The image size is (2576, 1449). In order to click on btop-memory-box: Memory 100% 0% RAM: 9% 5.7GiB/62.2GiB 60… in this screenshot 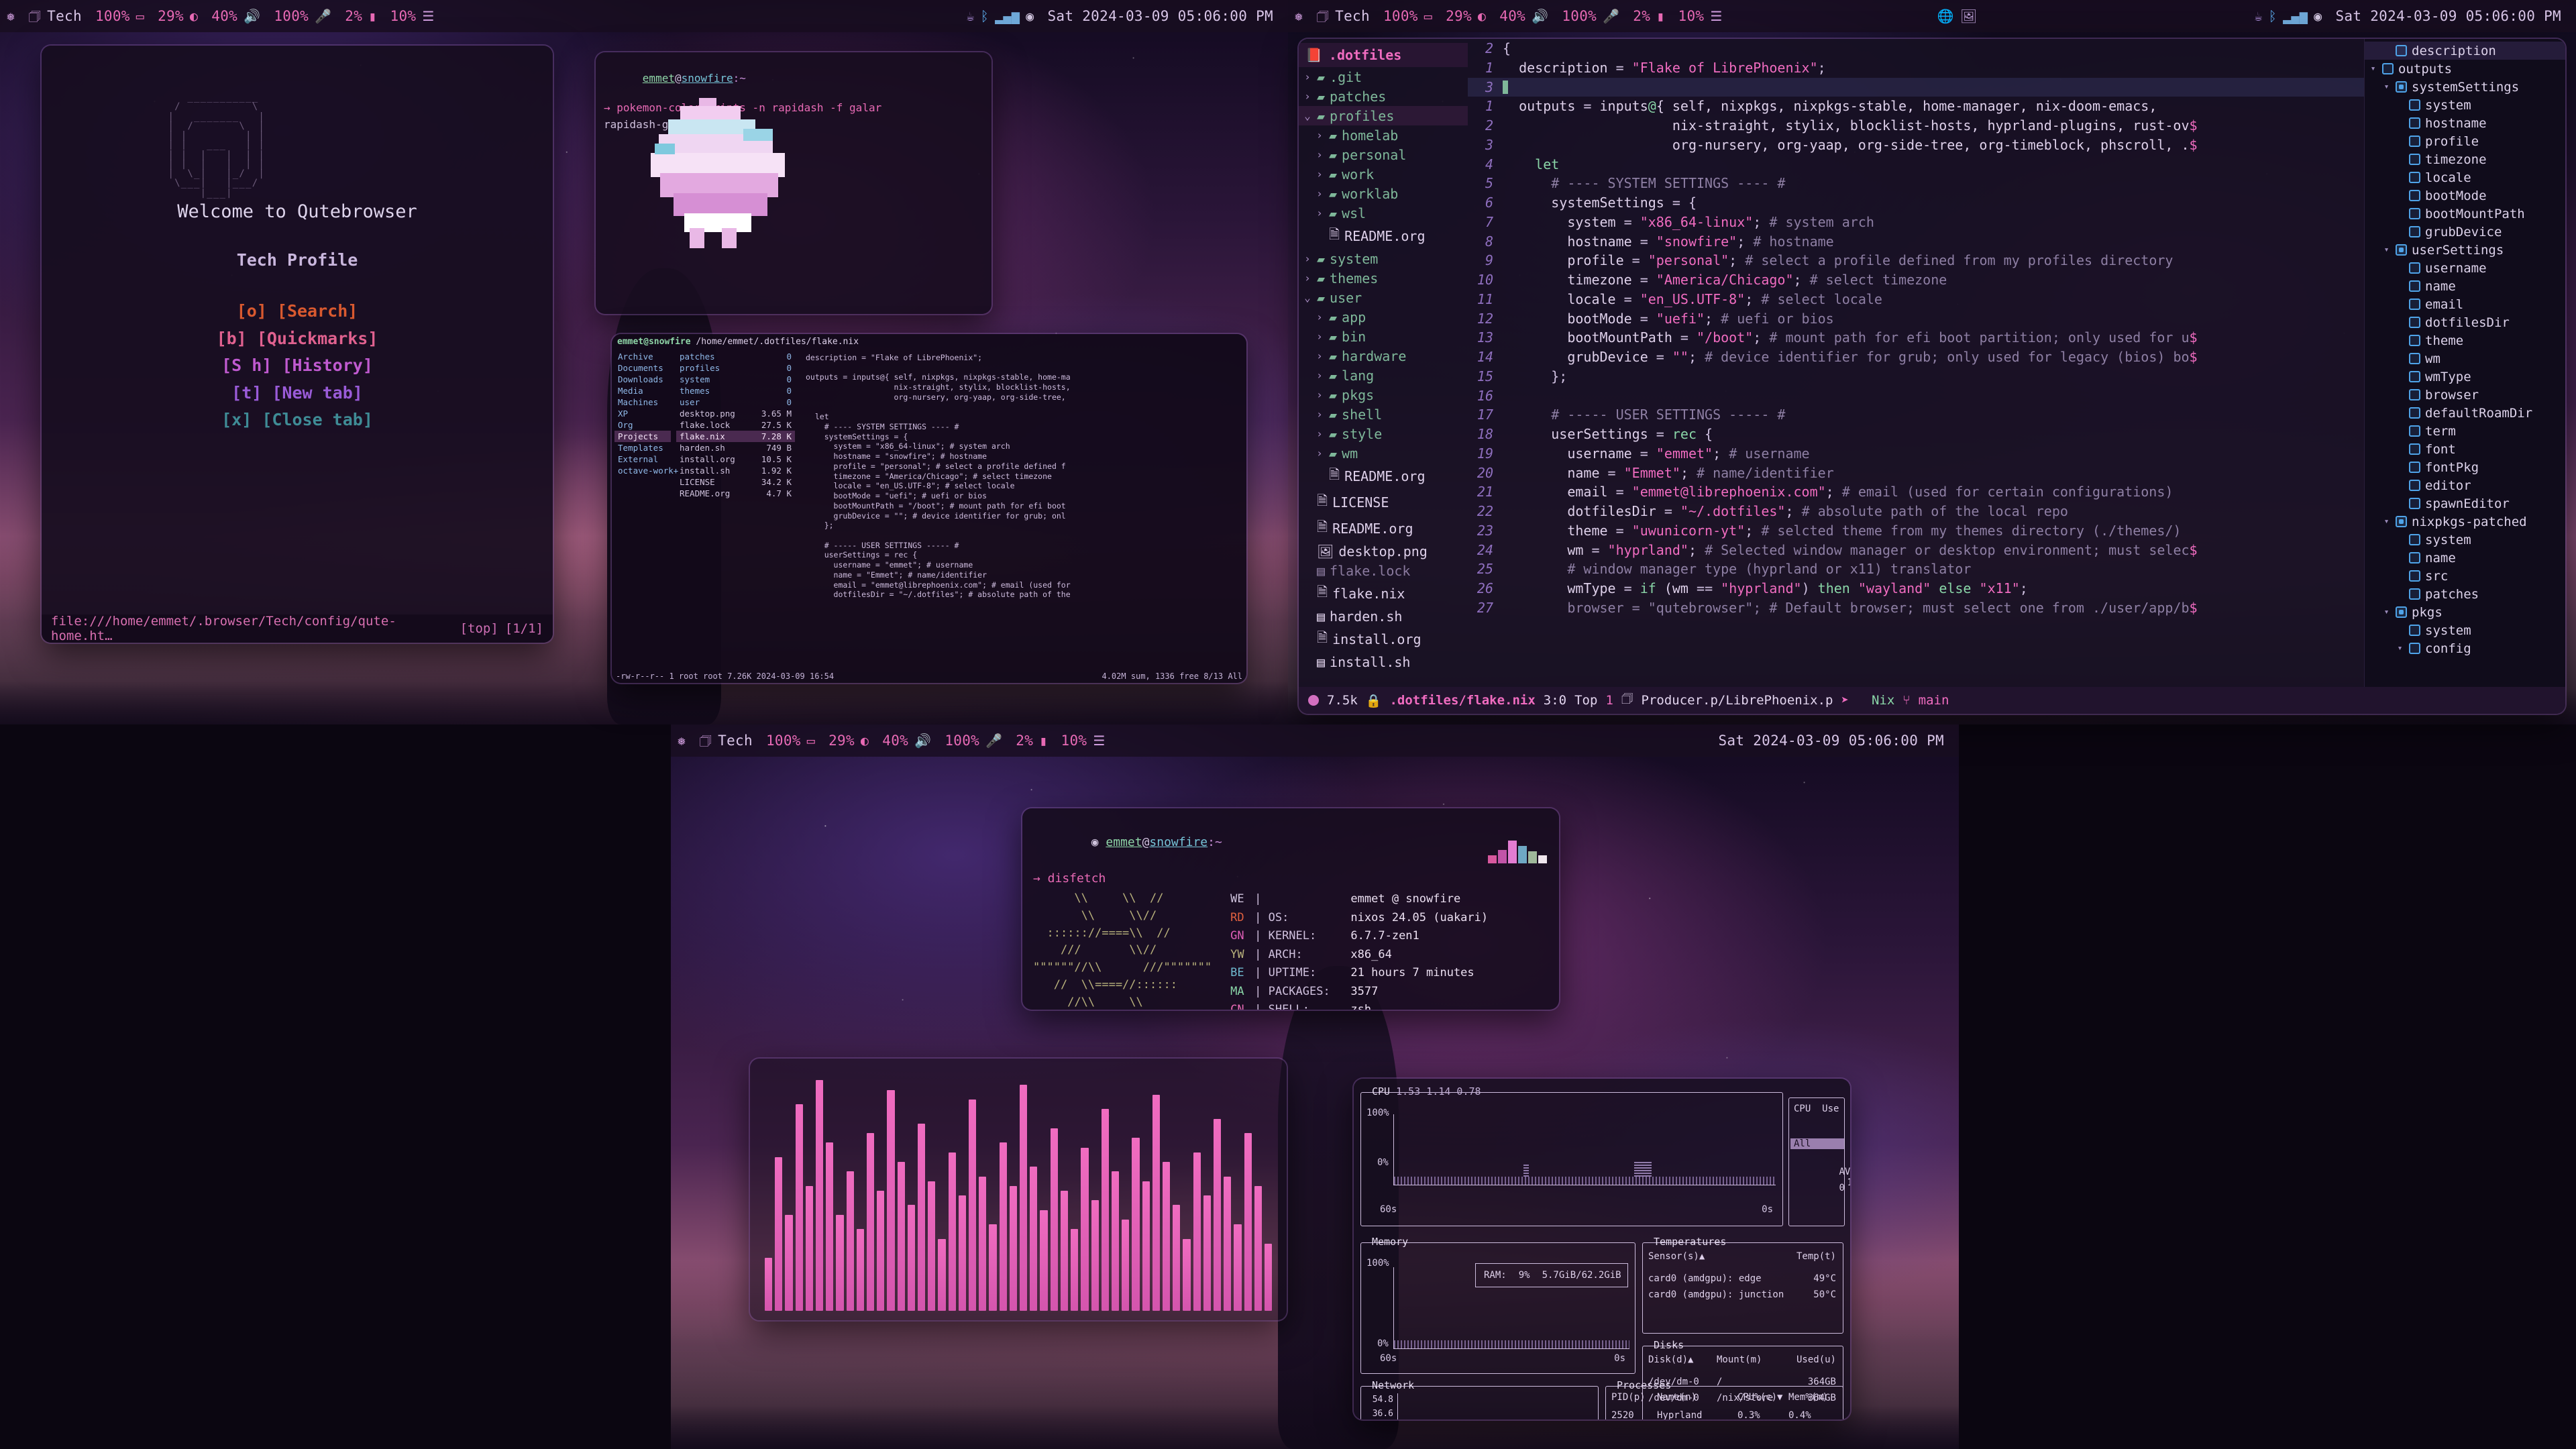, I will do `click(1497, 1305)`.